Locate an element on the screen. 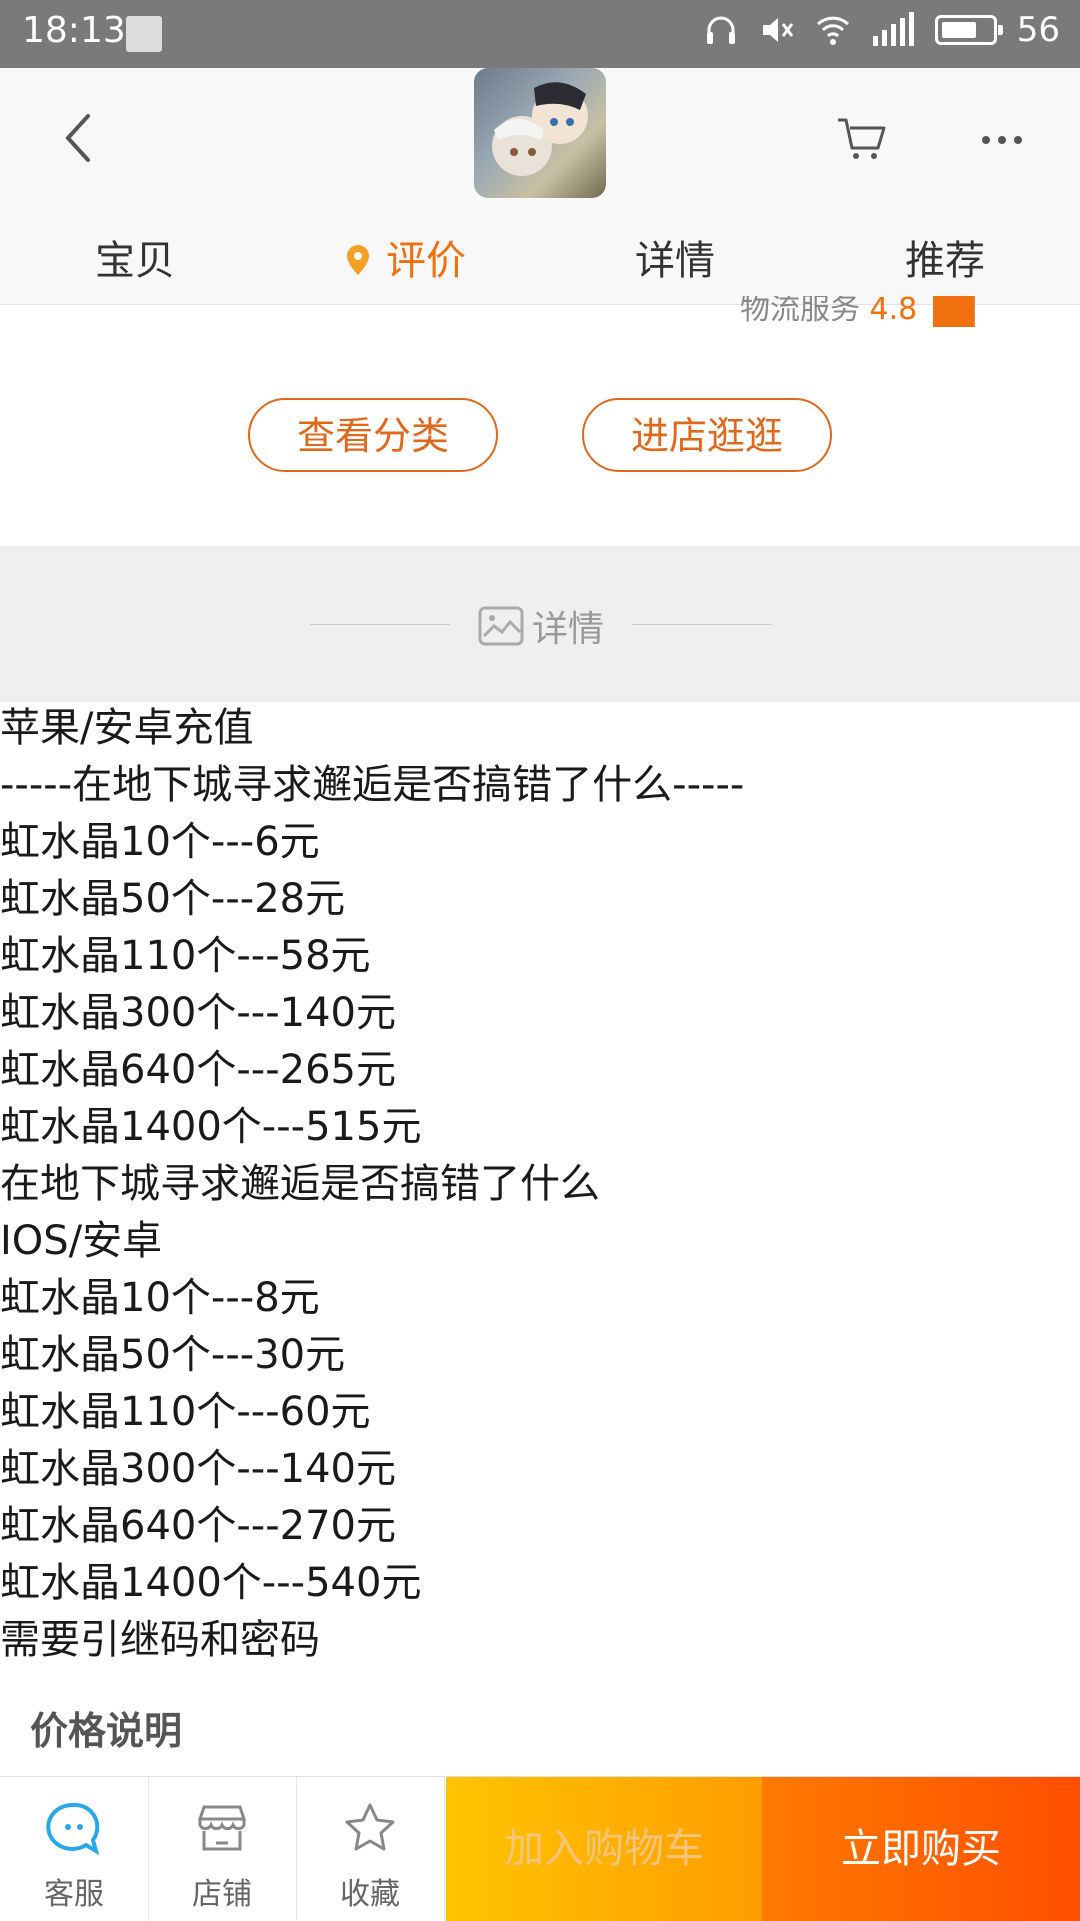 The width and height of the screenshot is (1080, 1921). description-line: 虹水晶110个---58元 is located at coordinates (185, 956).